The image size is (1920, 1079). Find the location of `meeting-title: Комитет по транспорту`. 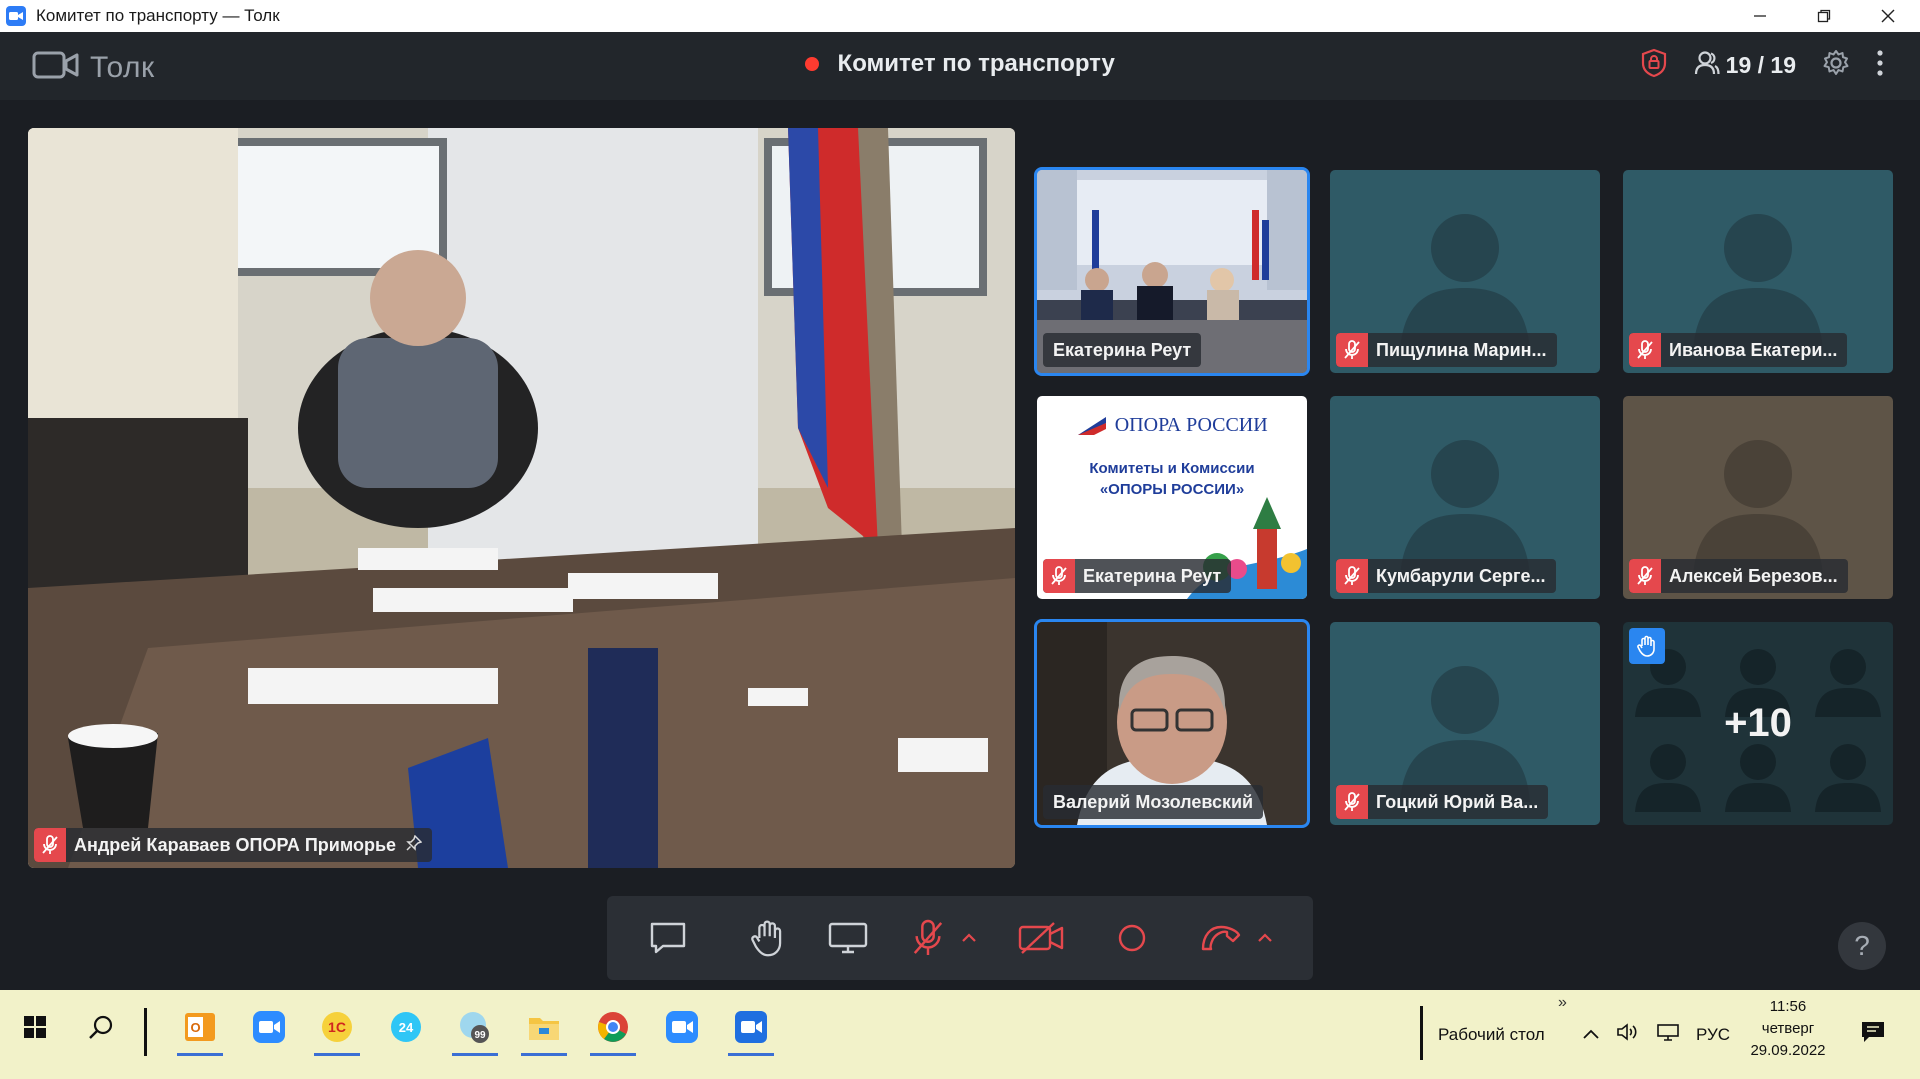

meeting-title: Комитет по транспорту is located at coordinates (976, 63).